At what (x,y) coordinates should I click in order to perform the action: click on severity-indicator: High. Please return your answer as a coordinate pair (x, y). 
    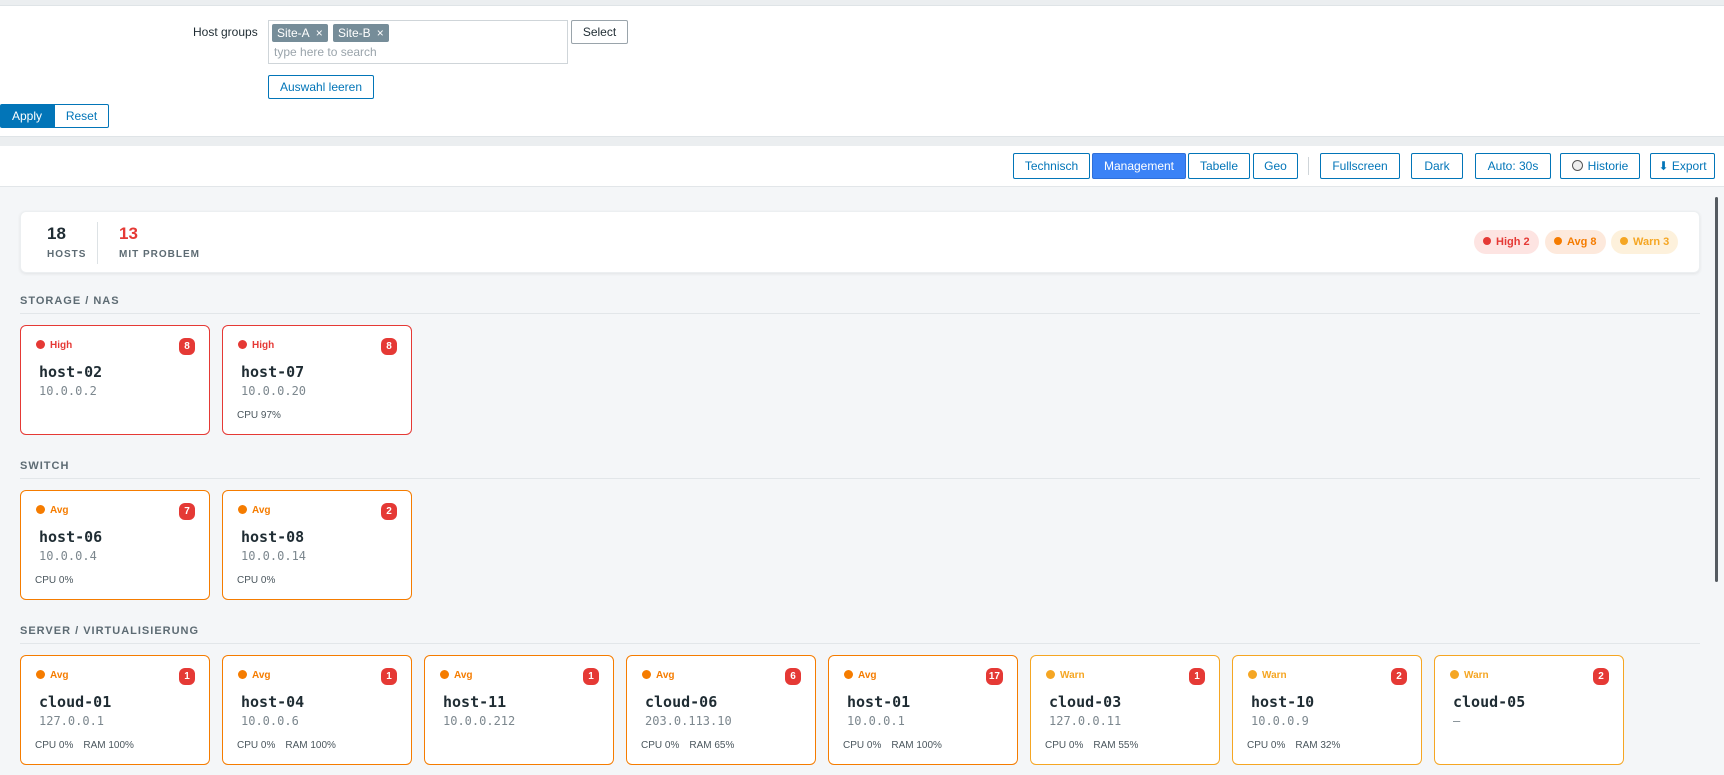
    Looking at the image, I should click on (256, 345).